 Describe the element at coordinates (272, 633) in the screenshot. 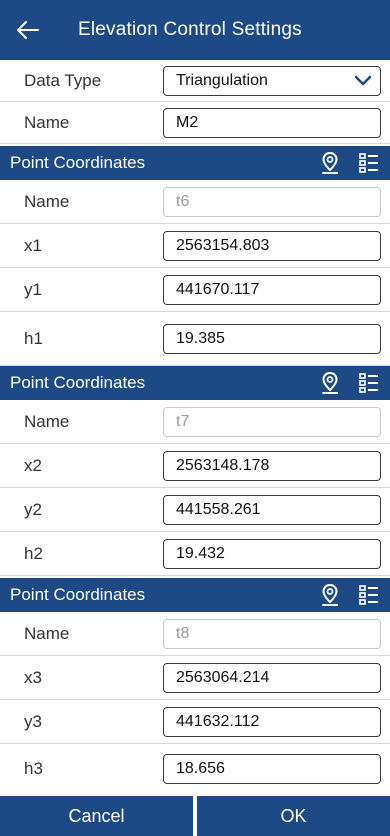

I see `point-name-input: t8` at that location.